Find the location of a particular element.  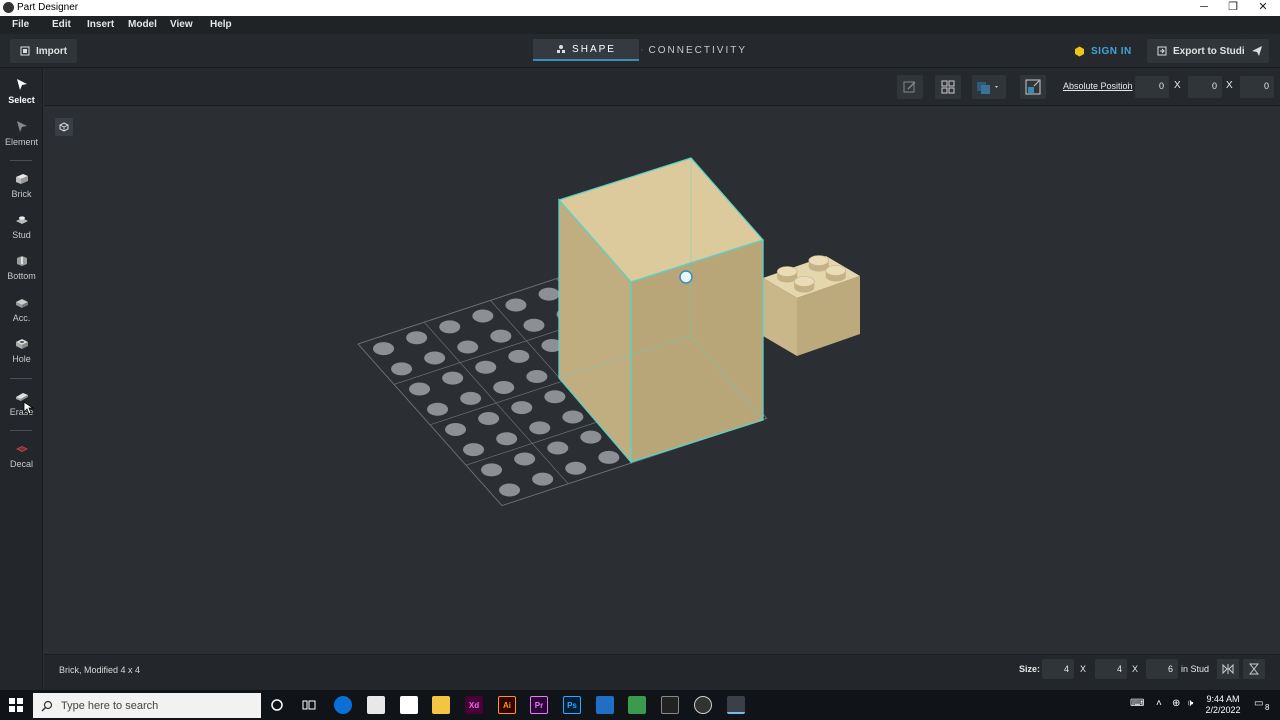

mouse-pointer-icon is located at coordinates (29, 408).